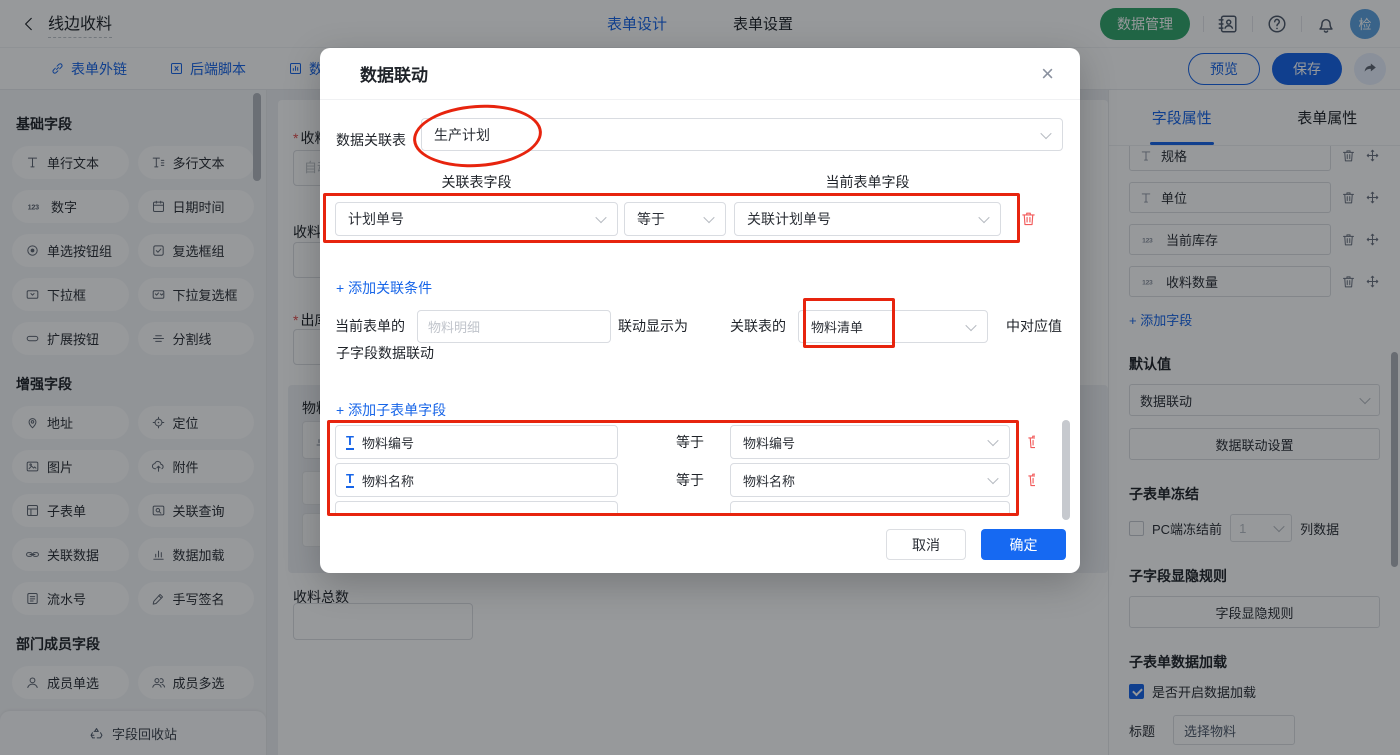  Describe the element at coordinates (371, 140) in the screenshot. I see `link-table-label: 数据关联表` at that location.